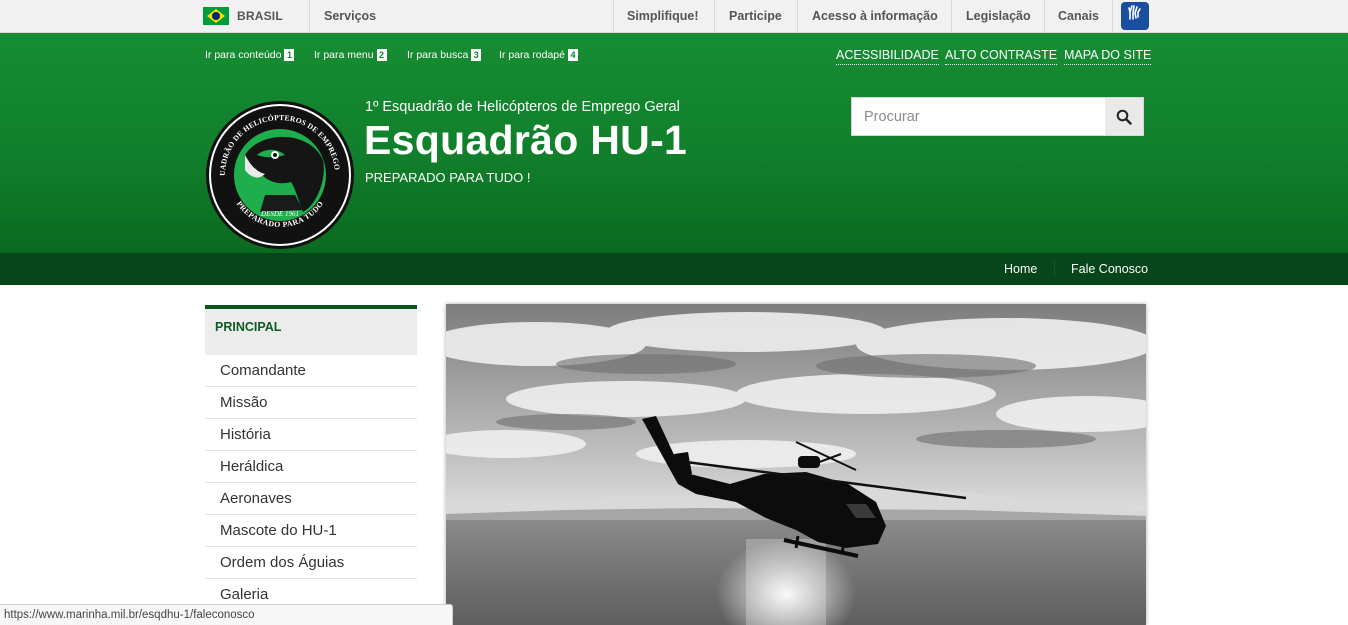 The image size is (1348, 625). I want to click on sidebar-item-historia: História, so click(311, 435).